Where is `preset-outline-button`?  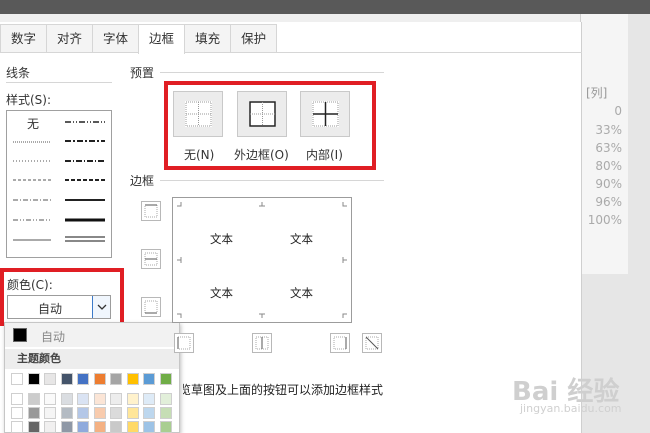
preset-outline-button is located at coordinates (262, 114).